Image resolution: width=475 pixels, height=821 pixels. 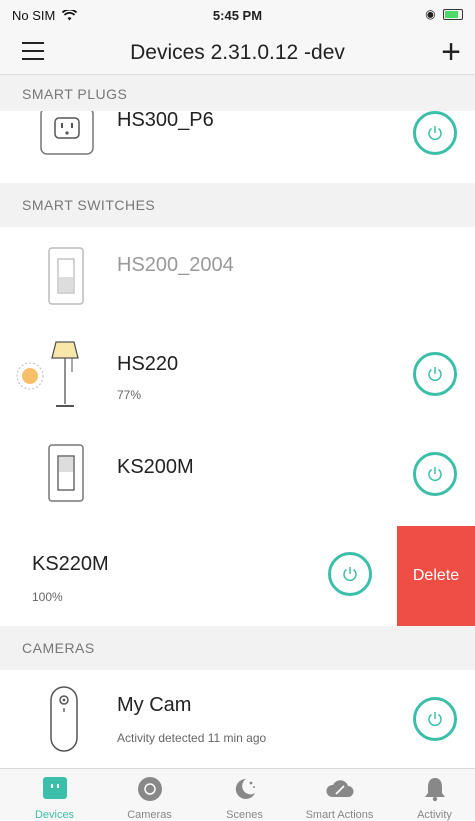 I want to click on status-bar: No SIM 5:45 PM ◉, so click(x=237, y=15).